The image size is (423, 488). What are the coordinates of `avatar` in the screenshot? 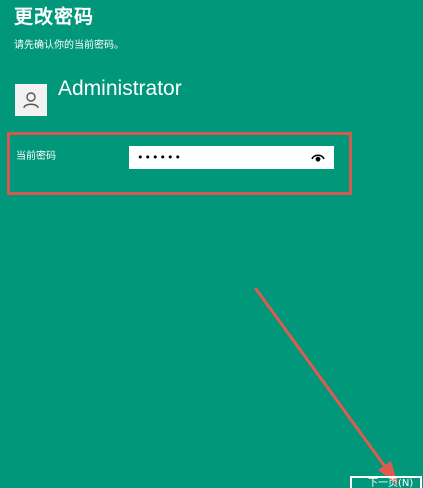 It's located at (31, 100).